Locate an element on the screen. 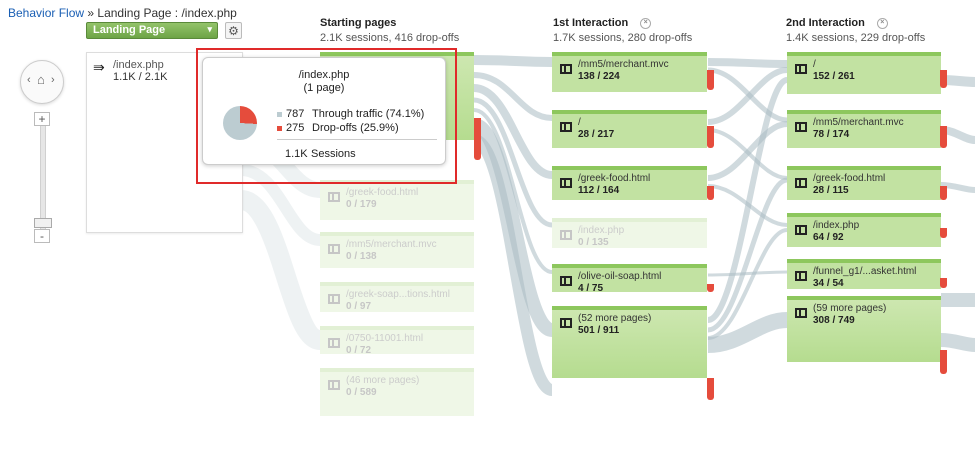 This screenshot has width=975, height=458. second-node: /funnel_g1/...asket.html 34 / 54 is located at coordinates (864, 274).